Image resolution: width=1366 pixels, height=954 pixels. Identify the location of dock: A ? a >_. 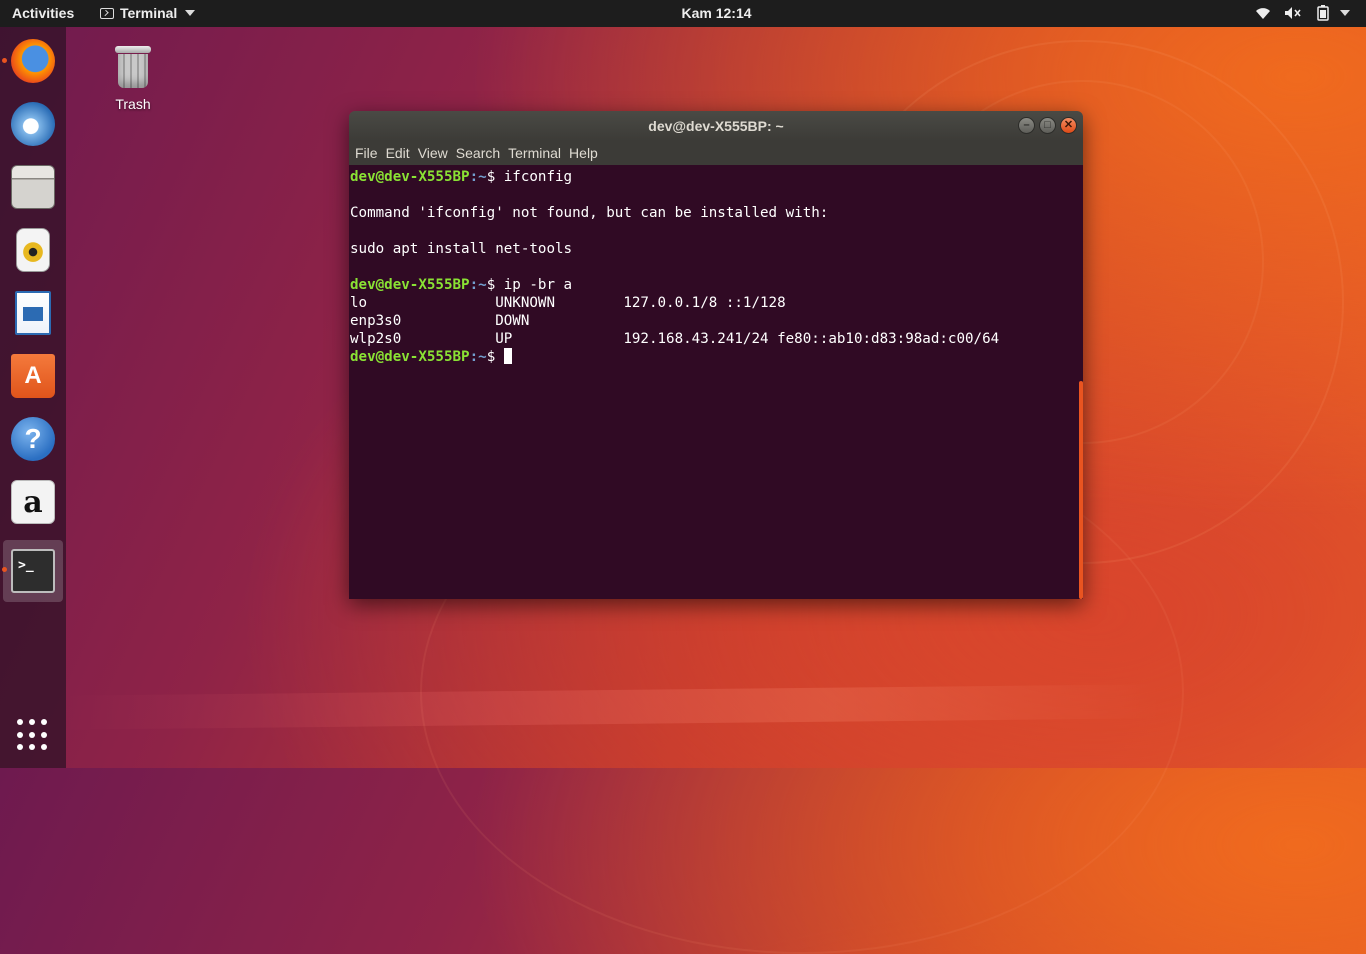
(33, 397).